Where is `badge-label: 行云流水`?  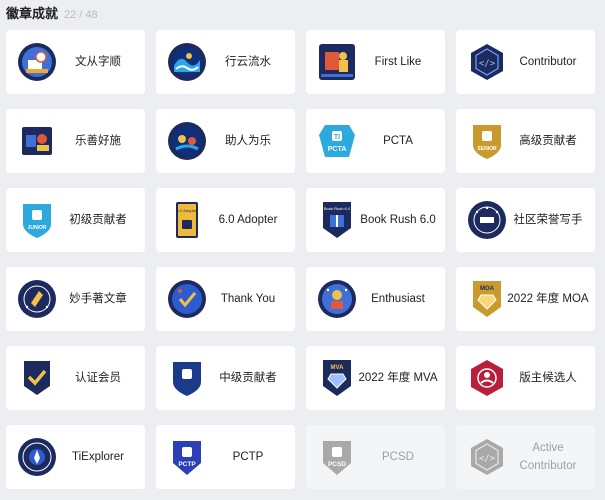
badge-label: 行云流水 is located at coordinates (248, 62).